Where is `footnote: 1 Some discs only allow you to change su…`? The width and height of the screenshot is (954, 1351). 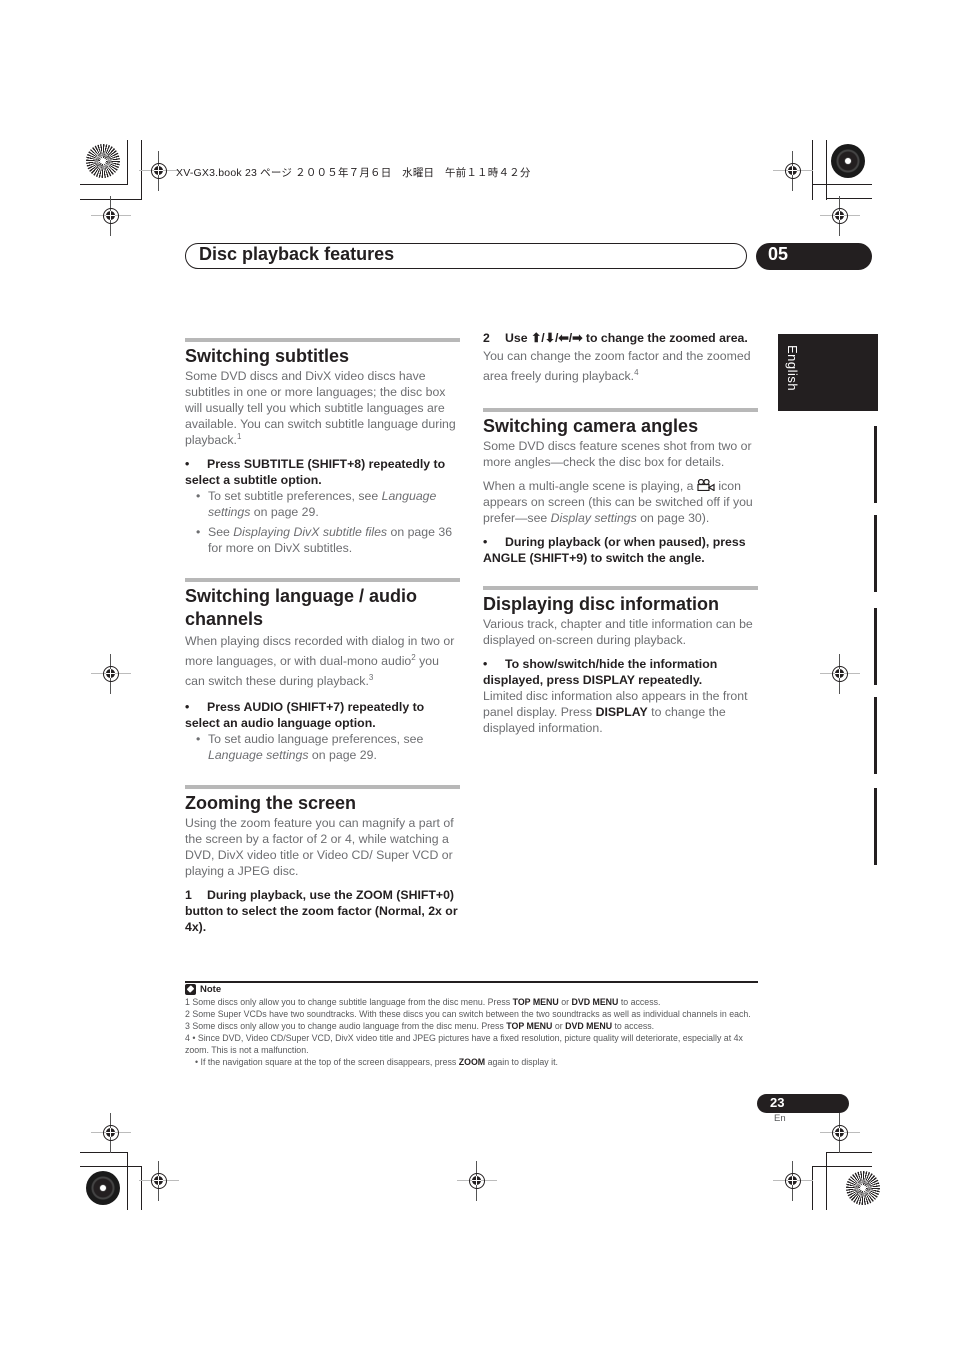 footnote: 1 Some discs only allow you to change su… is located at coordinates (423, 1002).